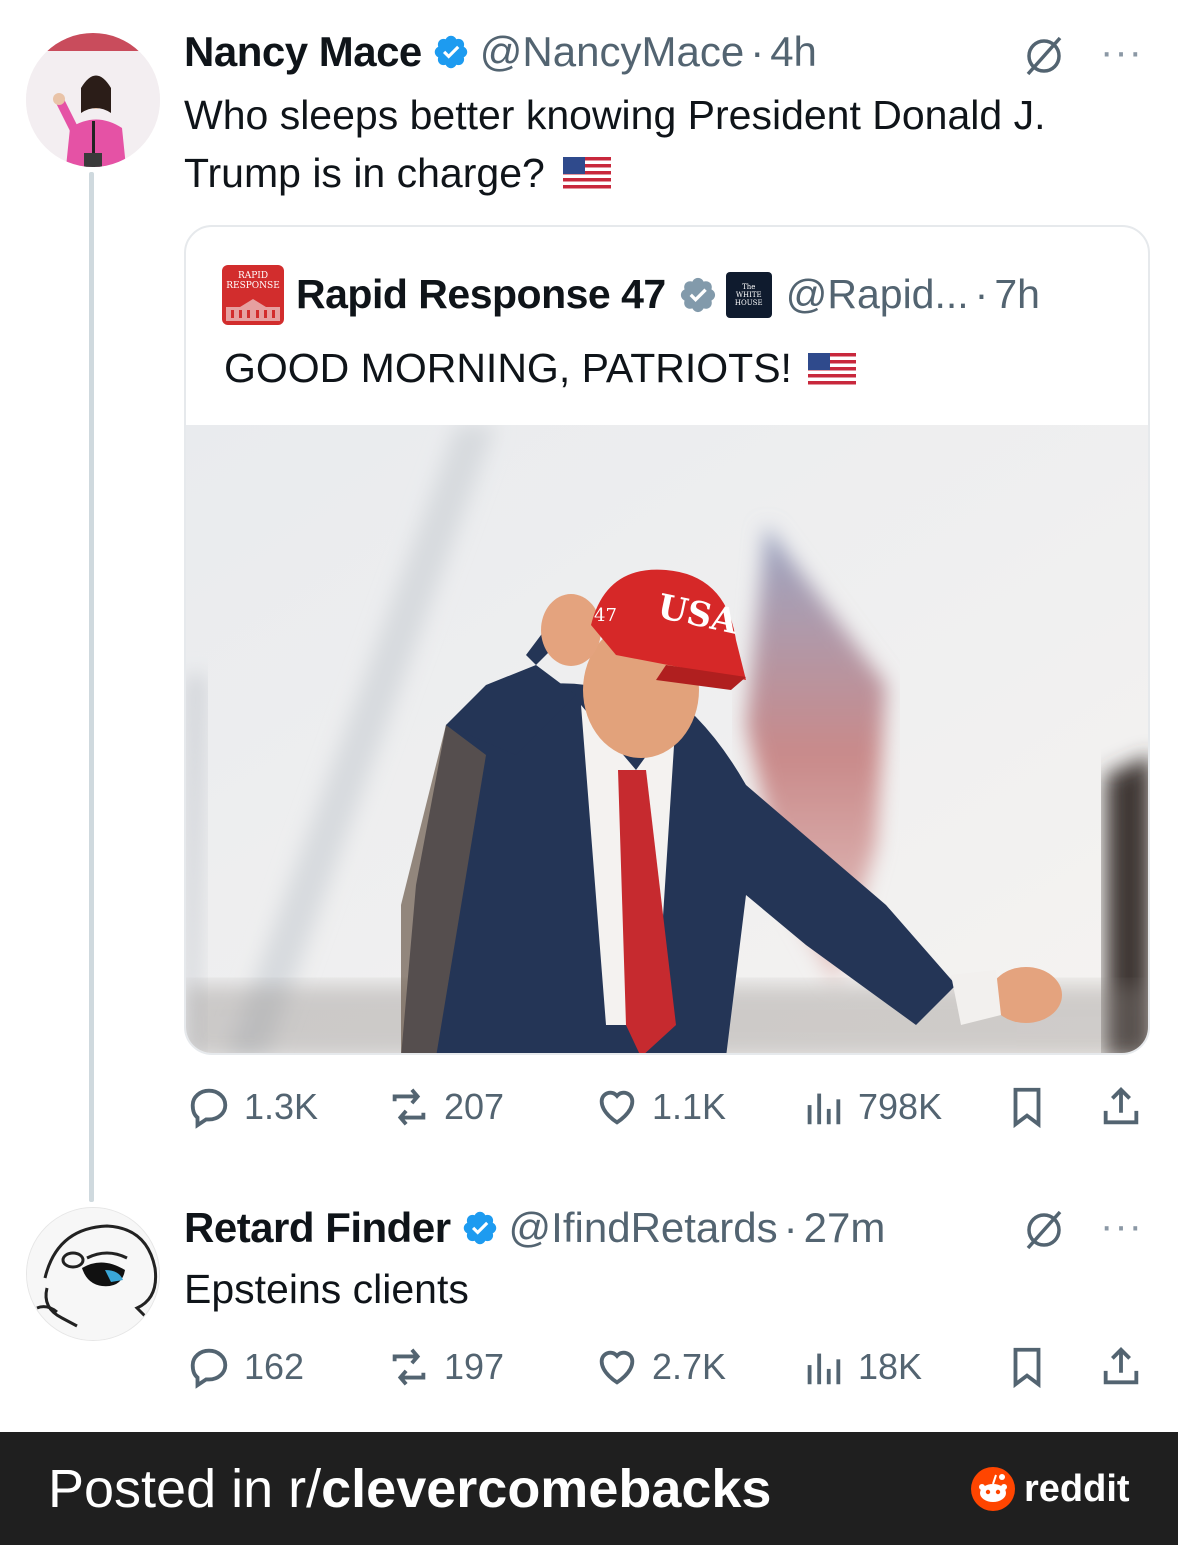 The height and width of the screenshot is (1545, 1178). Describe the element at coordinates (664, 173) in the screenshot. I see `tweet-text-line2-row: Trump is in charge?` at that location.